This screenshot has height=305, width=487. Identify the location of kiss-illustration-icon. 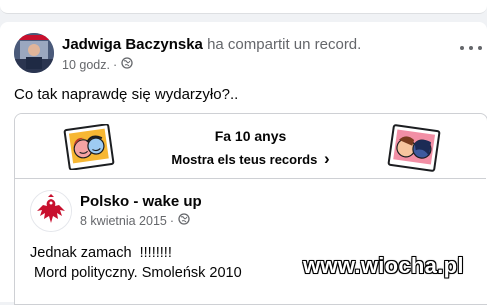
(414, 150).